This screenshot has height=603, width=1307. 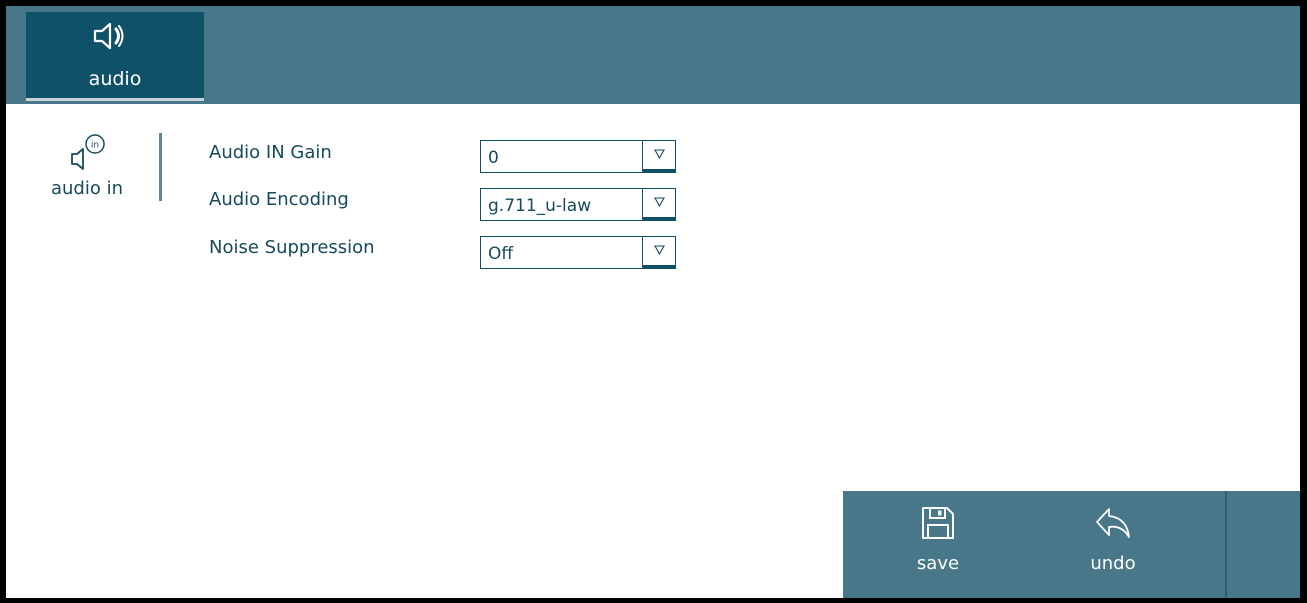 I want to click on noise-suppression-select: Off, so click(x=578, y=252).